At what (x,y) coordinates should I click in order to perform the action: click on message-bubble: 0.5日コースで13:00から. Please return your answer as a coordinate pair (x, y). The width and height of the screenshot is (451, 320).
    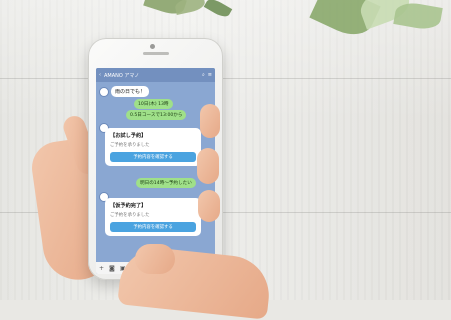
    Looking at the image, I should click on (156, 115).